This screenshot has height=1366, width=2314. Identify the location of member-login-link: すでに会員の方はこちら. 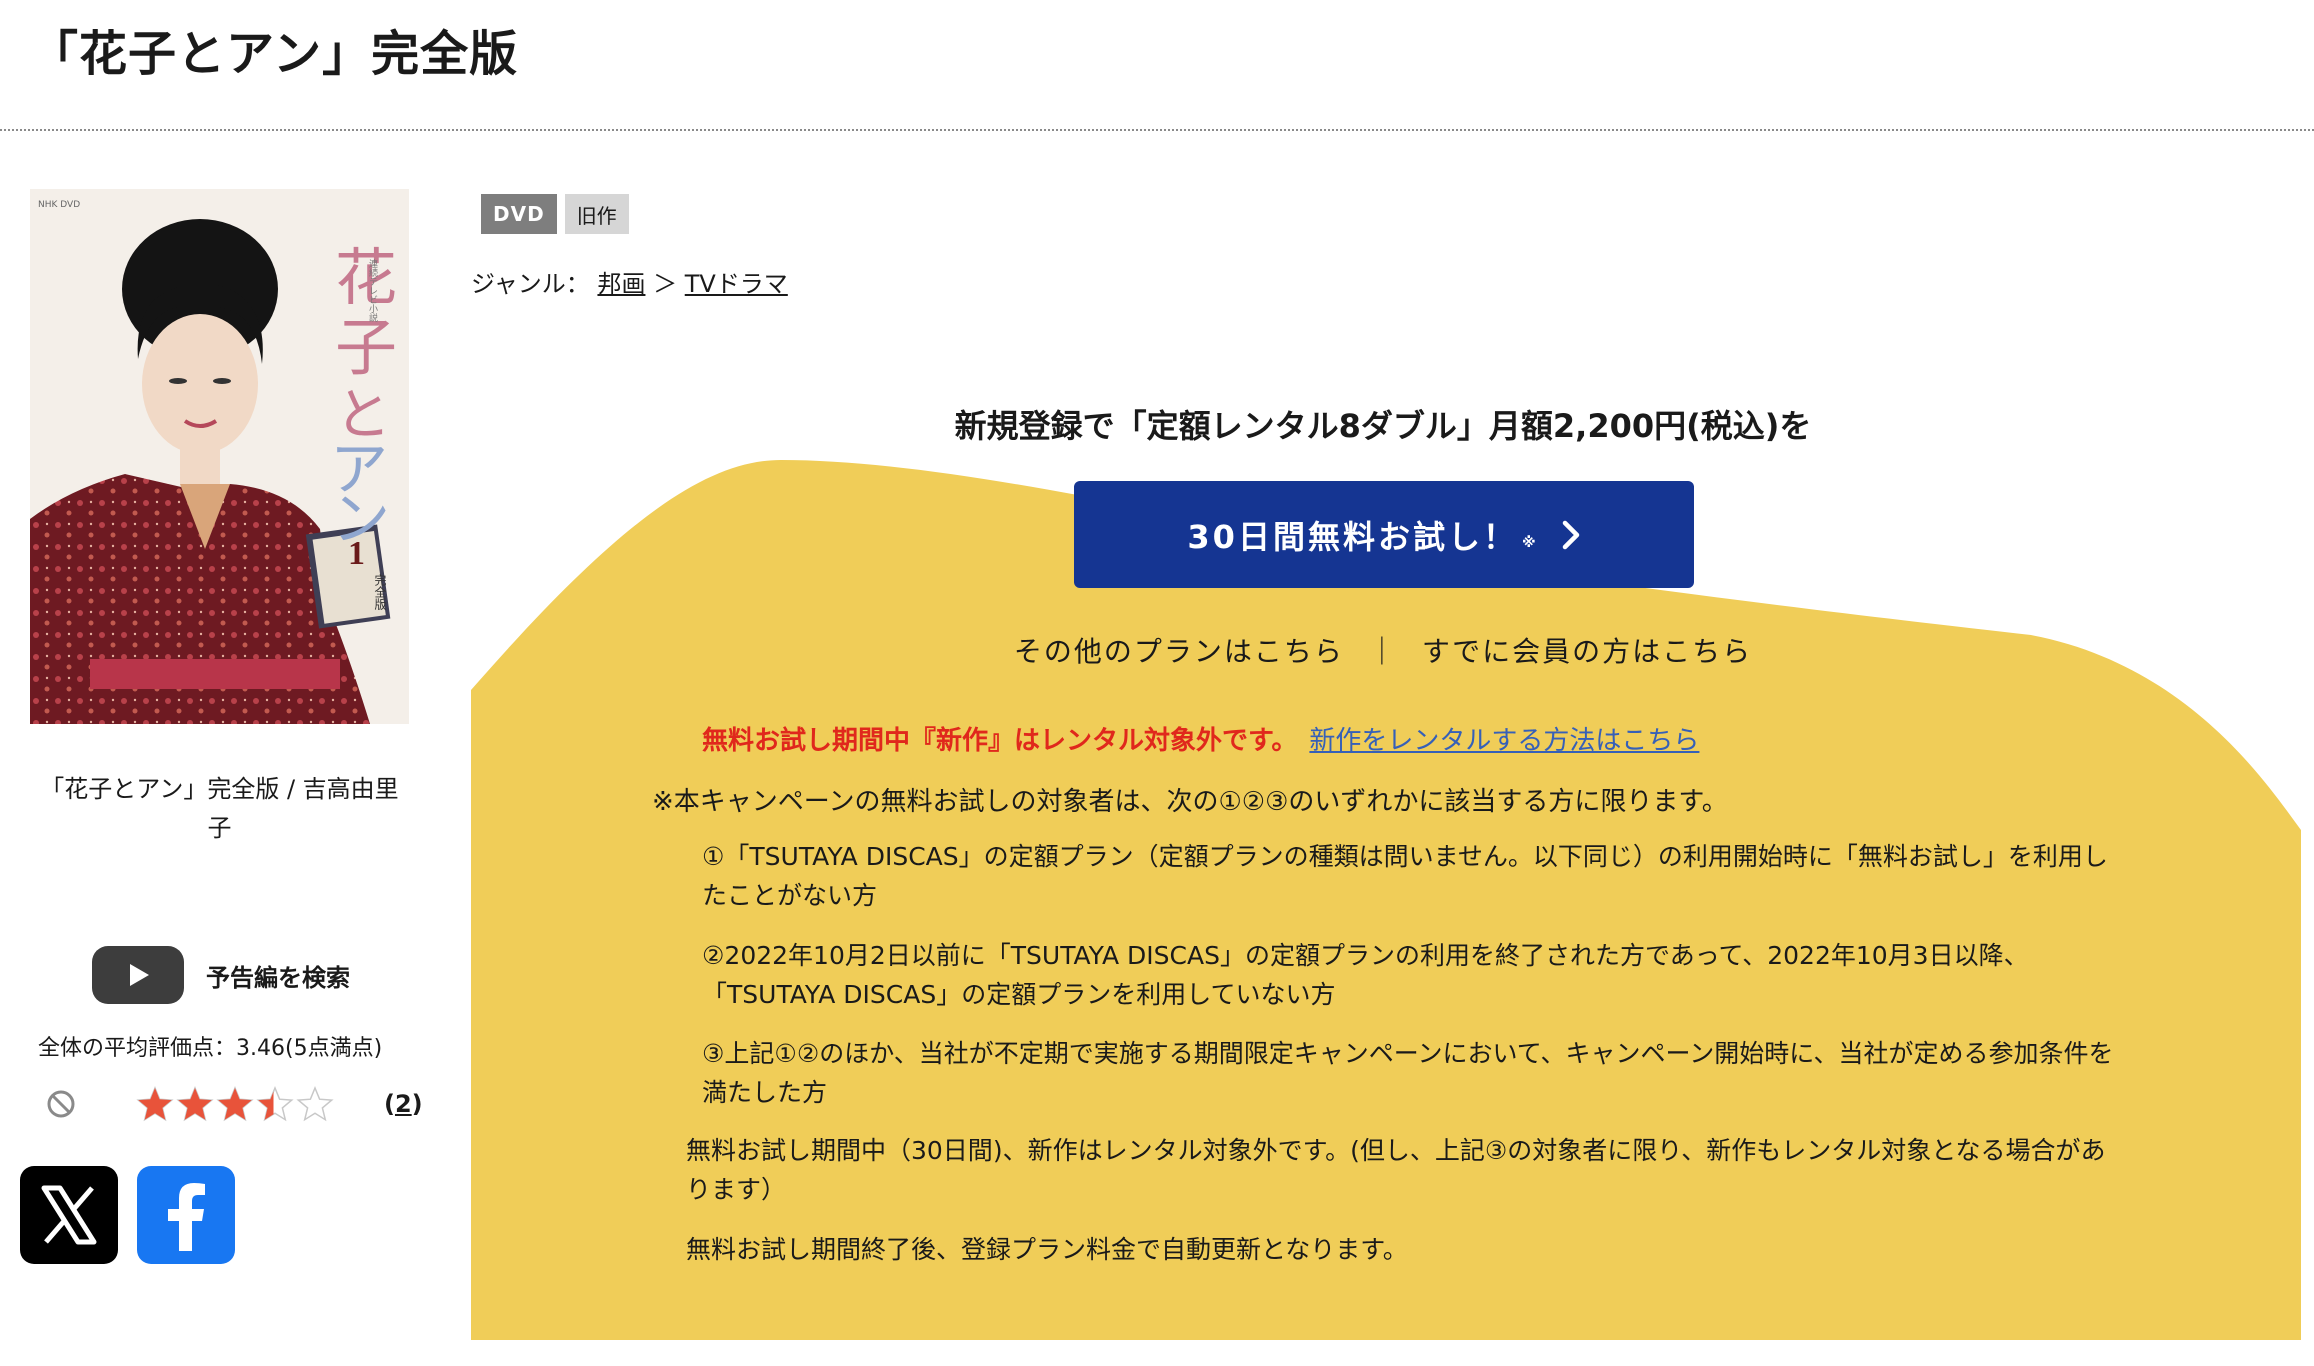
(1587, 651).